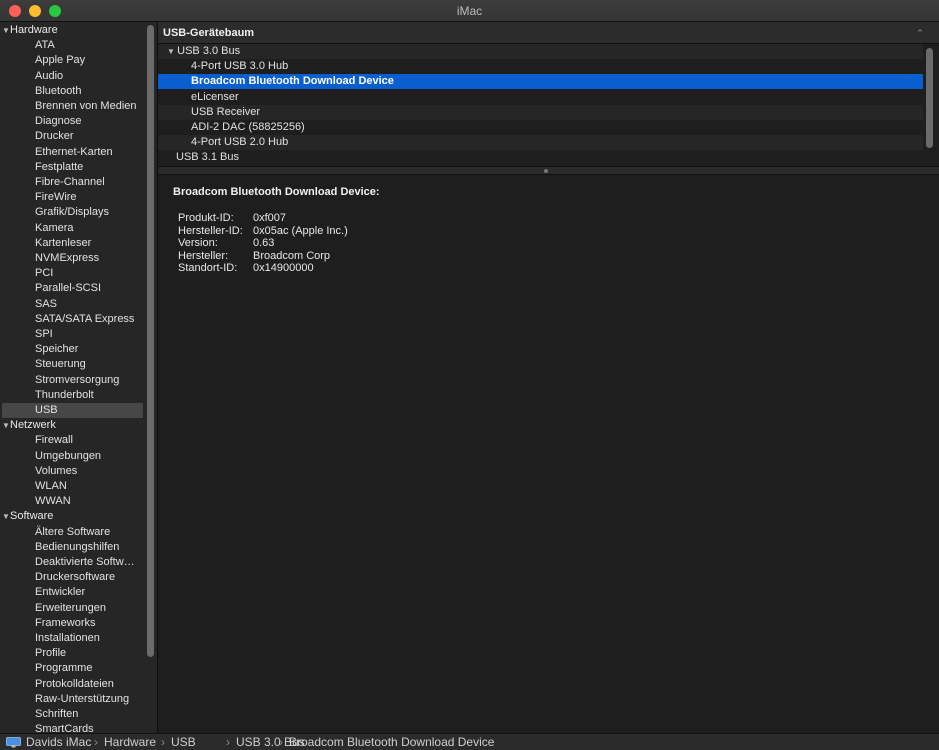  What do you see at coordinates (72, 486) in the screenshot?
I see `sidebar-item-wlan: WLAN` at bounding box center [72, 486].